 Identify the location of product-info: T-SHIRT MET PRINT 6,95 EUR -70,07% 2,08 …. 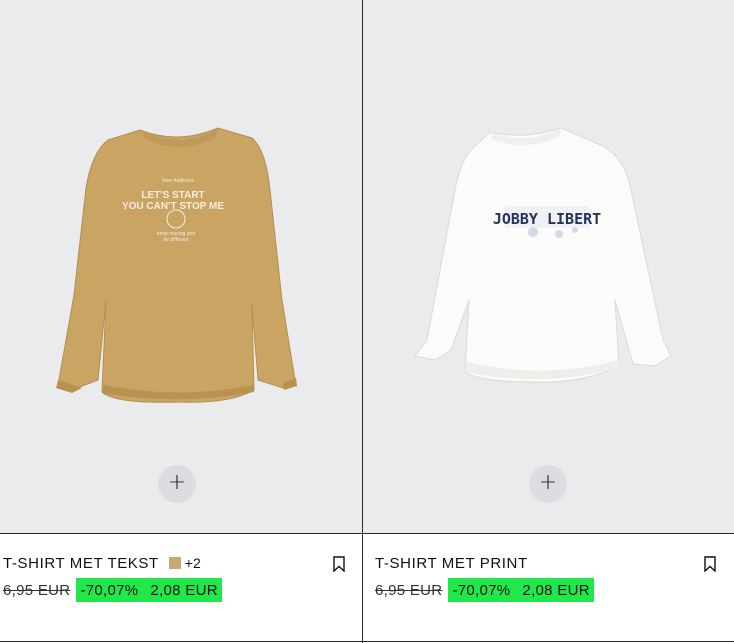
(554, 582).